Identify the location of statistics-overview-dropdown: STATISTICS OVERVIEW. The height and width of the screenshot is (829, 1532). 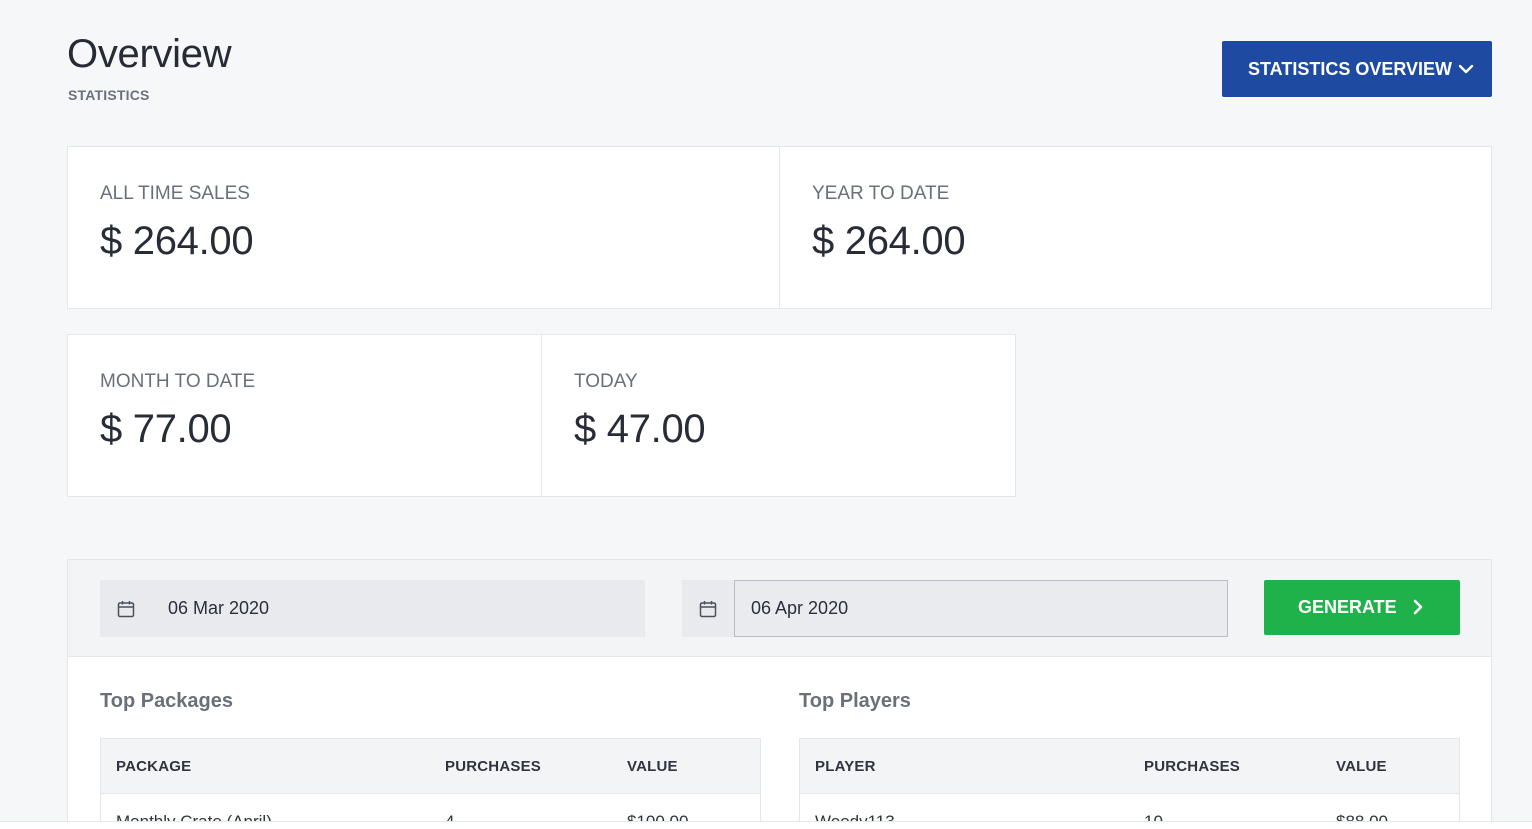
(1357, 69).